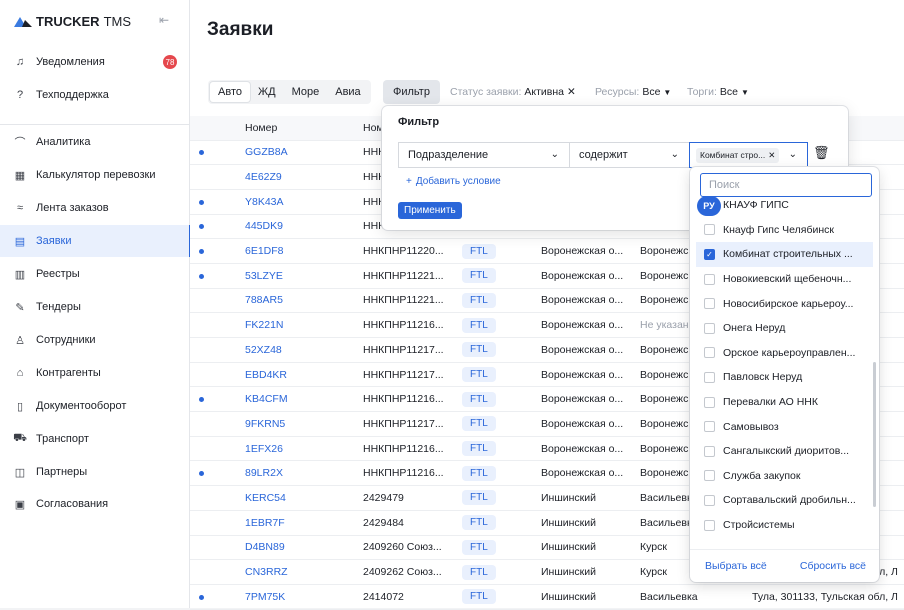 The width and height of the screenshot is (904, 610). What do you see at coordinates (265, 424) in the screenshot?
I see `request-number-link: 9FKRN5` at bounding box center [265, 424].